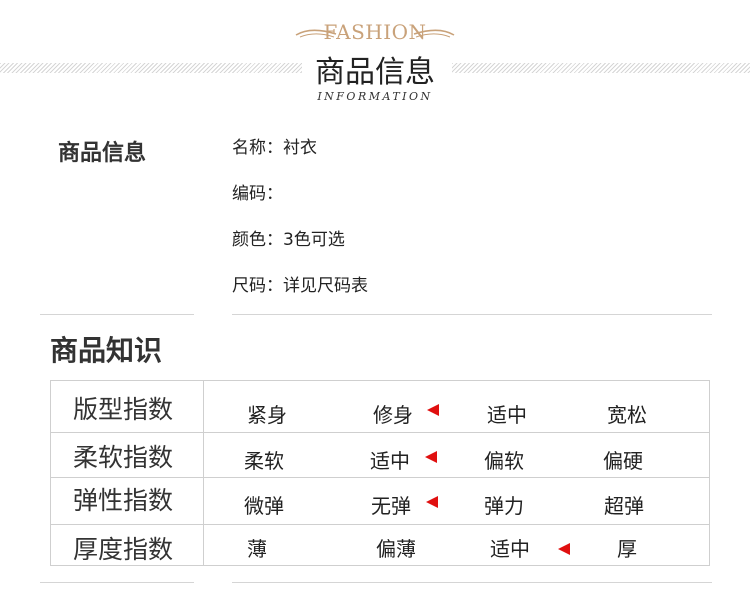 The width and height of the screenshot is (750, 611). What do you see at coordinates (375, 72) in the screenshot?
I see `page-title: 商品信息` at bounding box center [375, 72].